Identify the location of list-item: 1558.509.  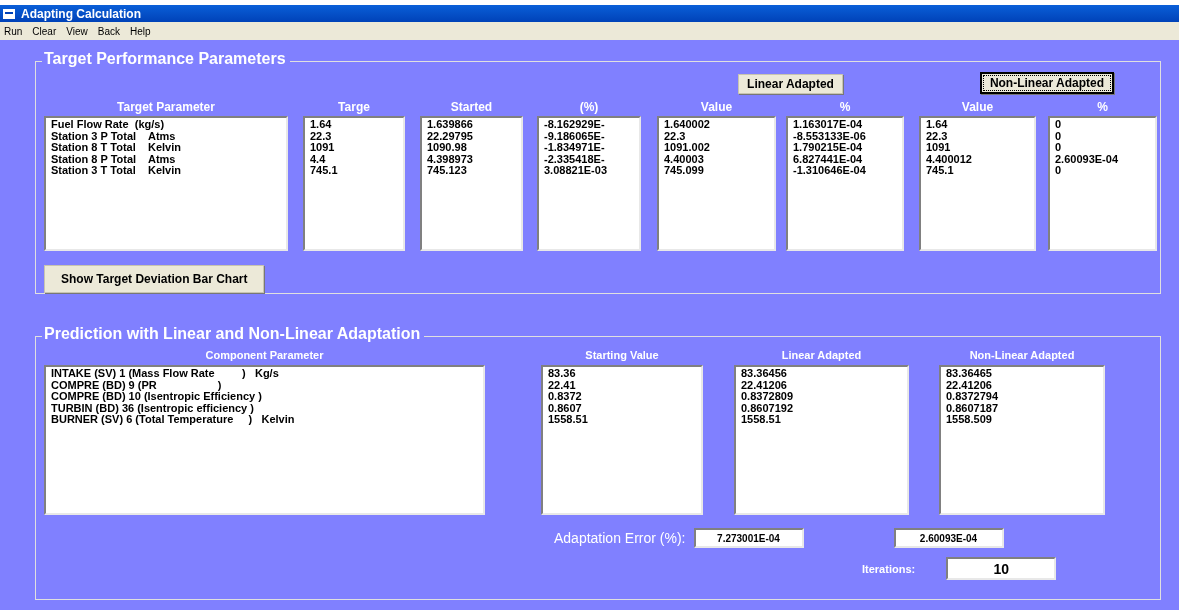
(969, 420).